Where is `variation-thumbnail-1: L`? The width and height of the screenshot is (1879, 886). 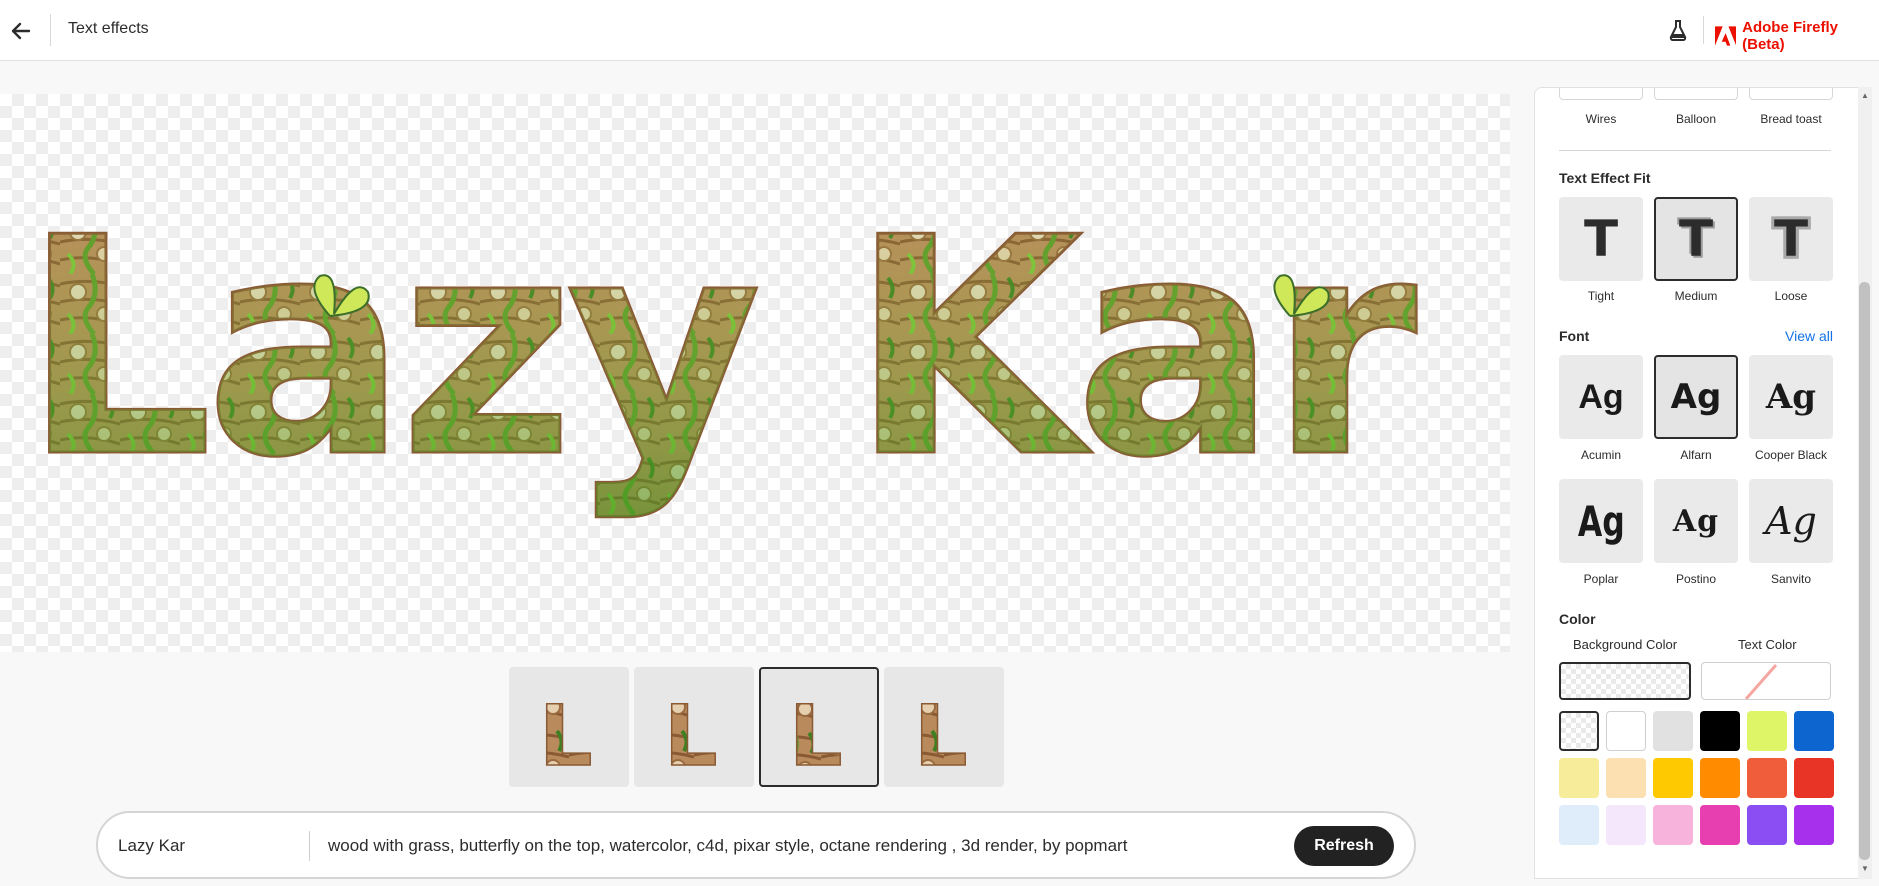 variation-thumbnail-1: L is located at coordinates (569, 727).